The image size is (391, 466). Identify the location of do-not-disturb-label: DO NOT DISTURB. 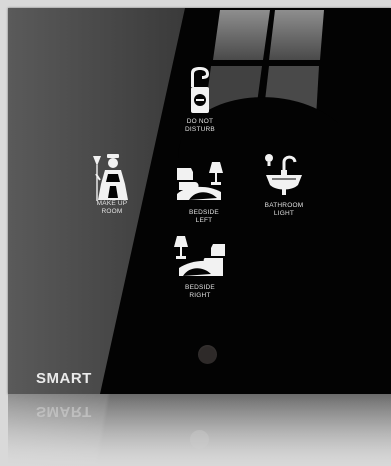
(200, 125).